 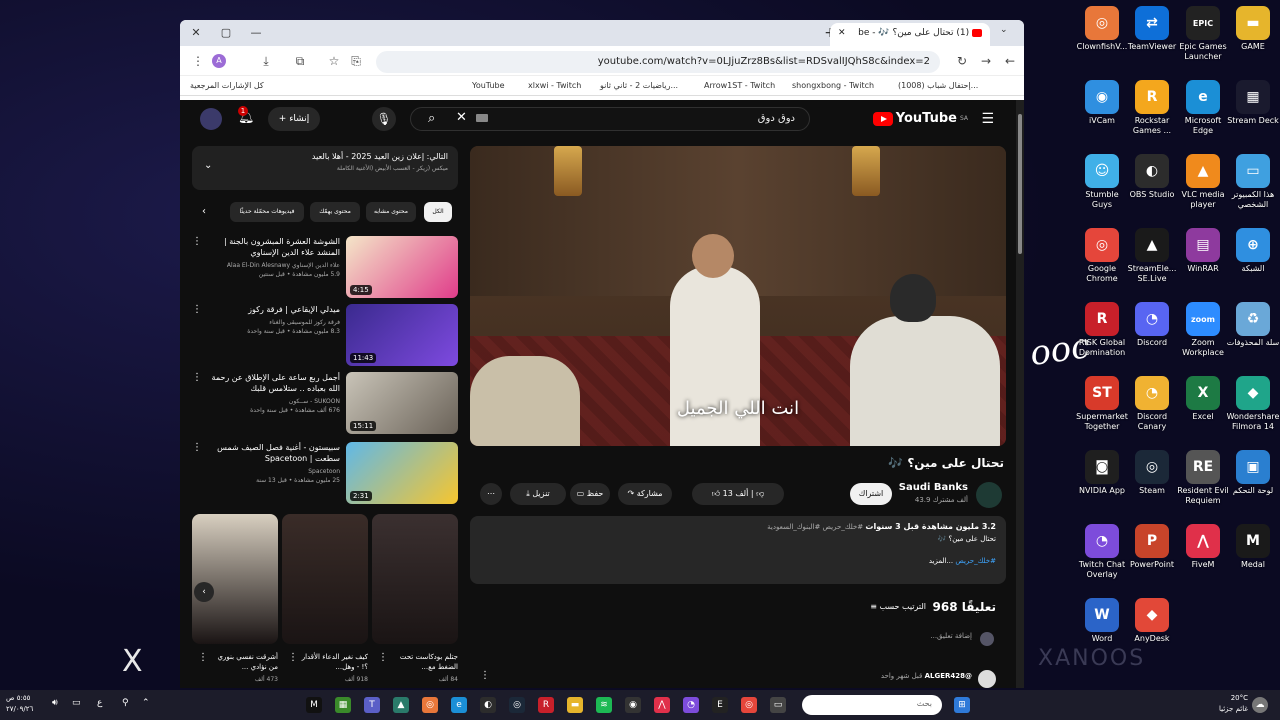 What do you see at coordinates (256, 33) in the screenshot?
I see `minimize-window-button: —` at bounding box center [256, 33].